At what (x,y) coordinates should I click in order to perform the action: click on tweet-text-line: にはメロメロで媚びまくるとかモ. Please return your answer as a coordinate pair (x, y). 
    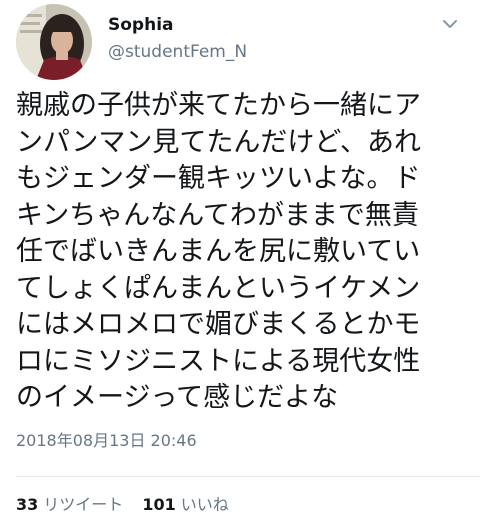
    Looking at the image, I should click on (218, 324).